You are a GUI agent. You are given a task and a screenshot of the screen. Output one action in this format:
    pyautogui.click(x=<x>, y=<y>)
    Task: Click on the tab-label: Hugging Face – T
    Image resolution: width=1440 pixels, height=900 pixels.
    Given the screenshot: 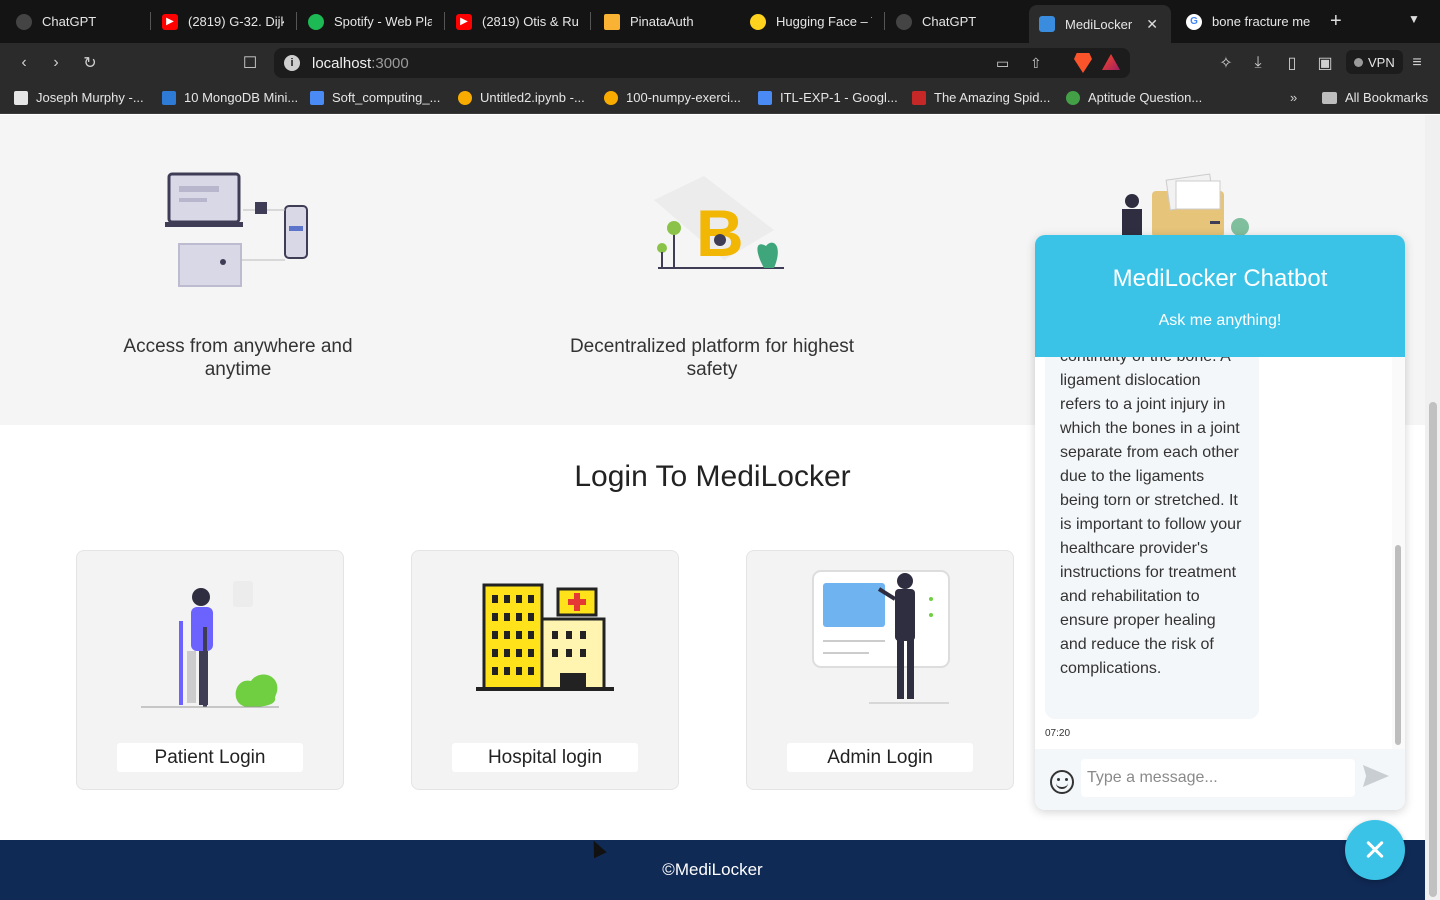 What is the action you would take?
    pyautogui.click(x=824, y=21)
    